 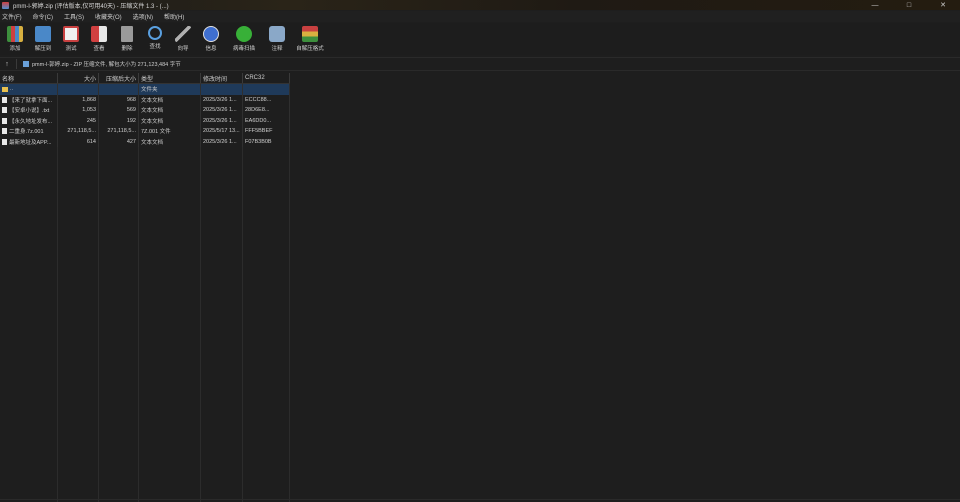 What do you see at coordinates (16, 64) in the screenshot?
I see `path-divider` at bounding box center [16, 64].